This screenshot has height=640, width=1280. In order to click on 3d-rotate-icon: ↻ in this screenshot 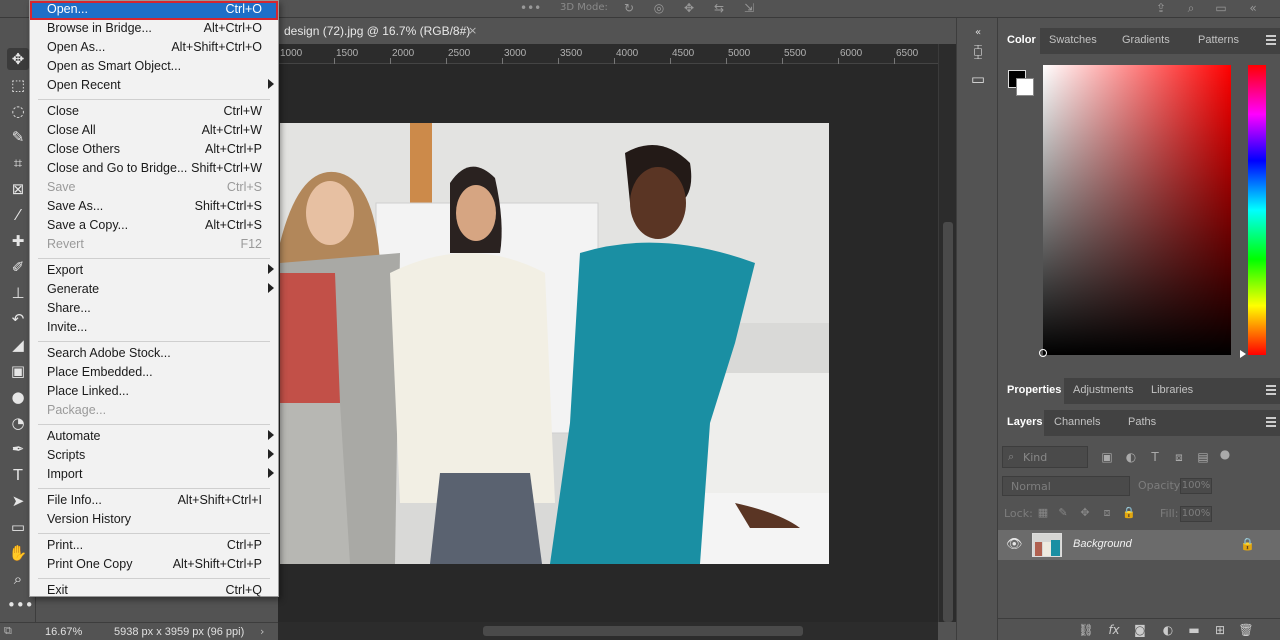, I will do `click(629, 8)`.